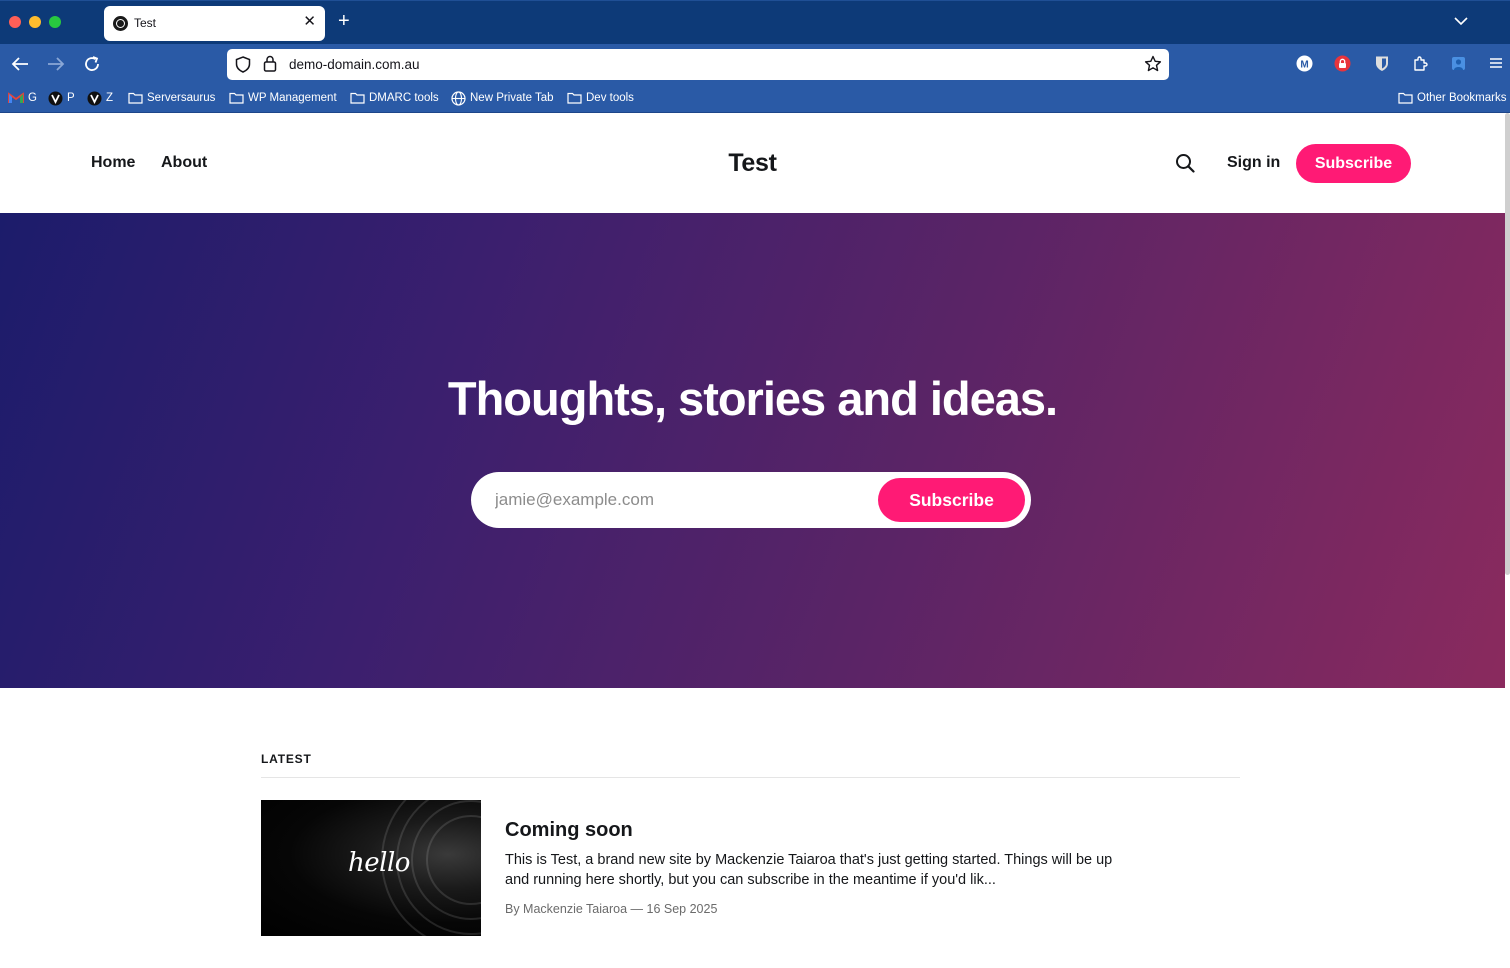 The height and width of the screenshot is (968, 1510). I want to click on post-image-text: hello, so click(379, 863).